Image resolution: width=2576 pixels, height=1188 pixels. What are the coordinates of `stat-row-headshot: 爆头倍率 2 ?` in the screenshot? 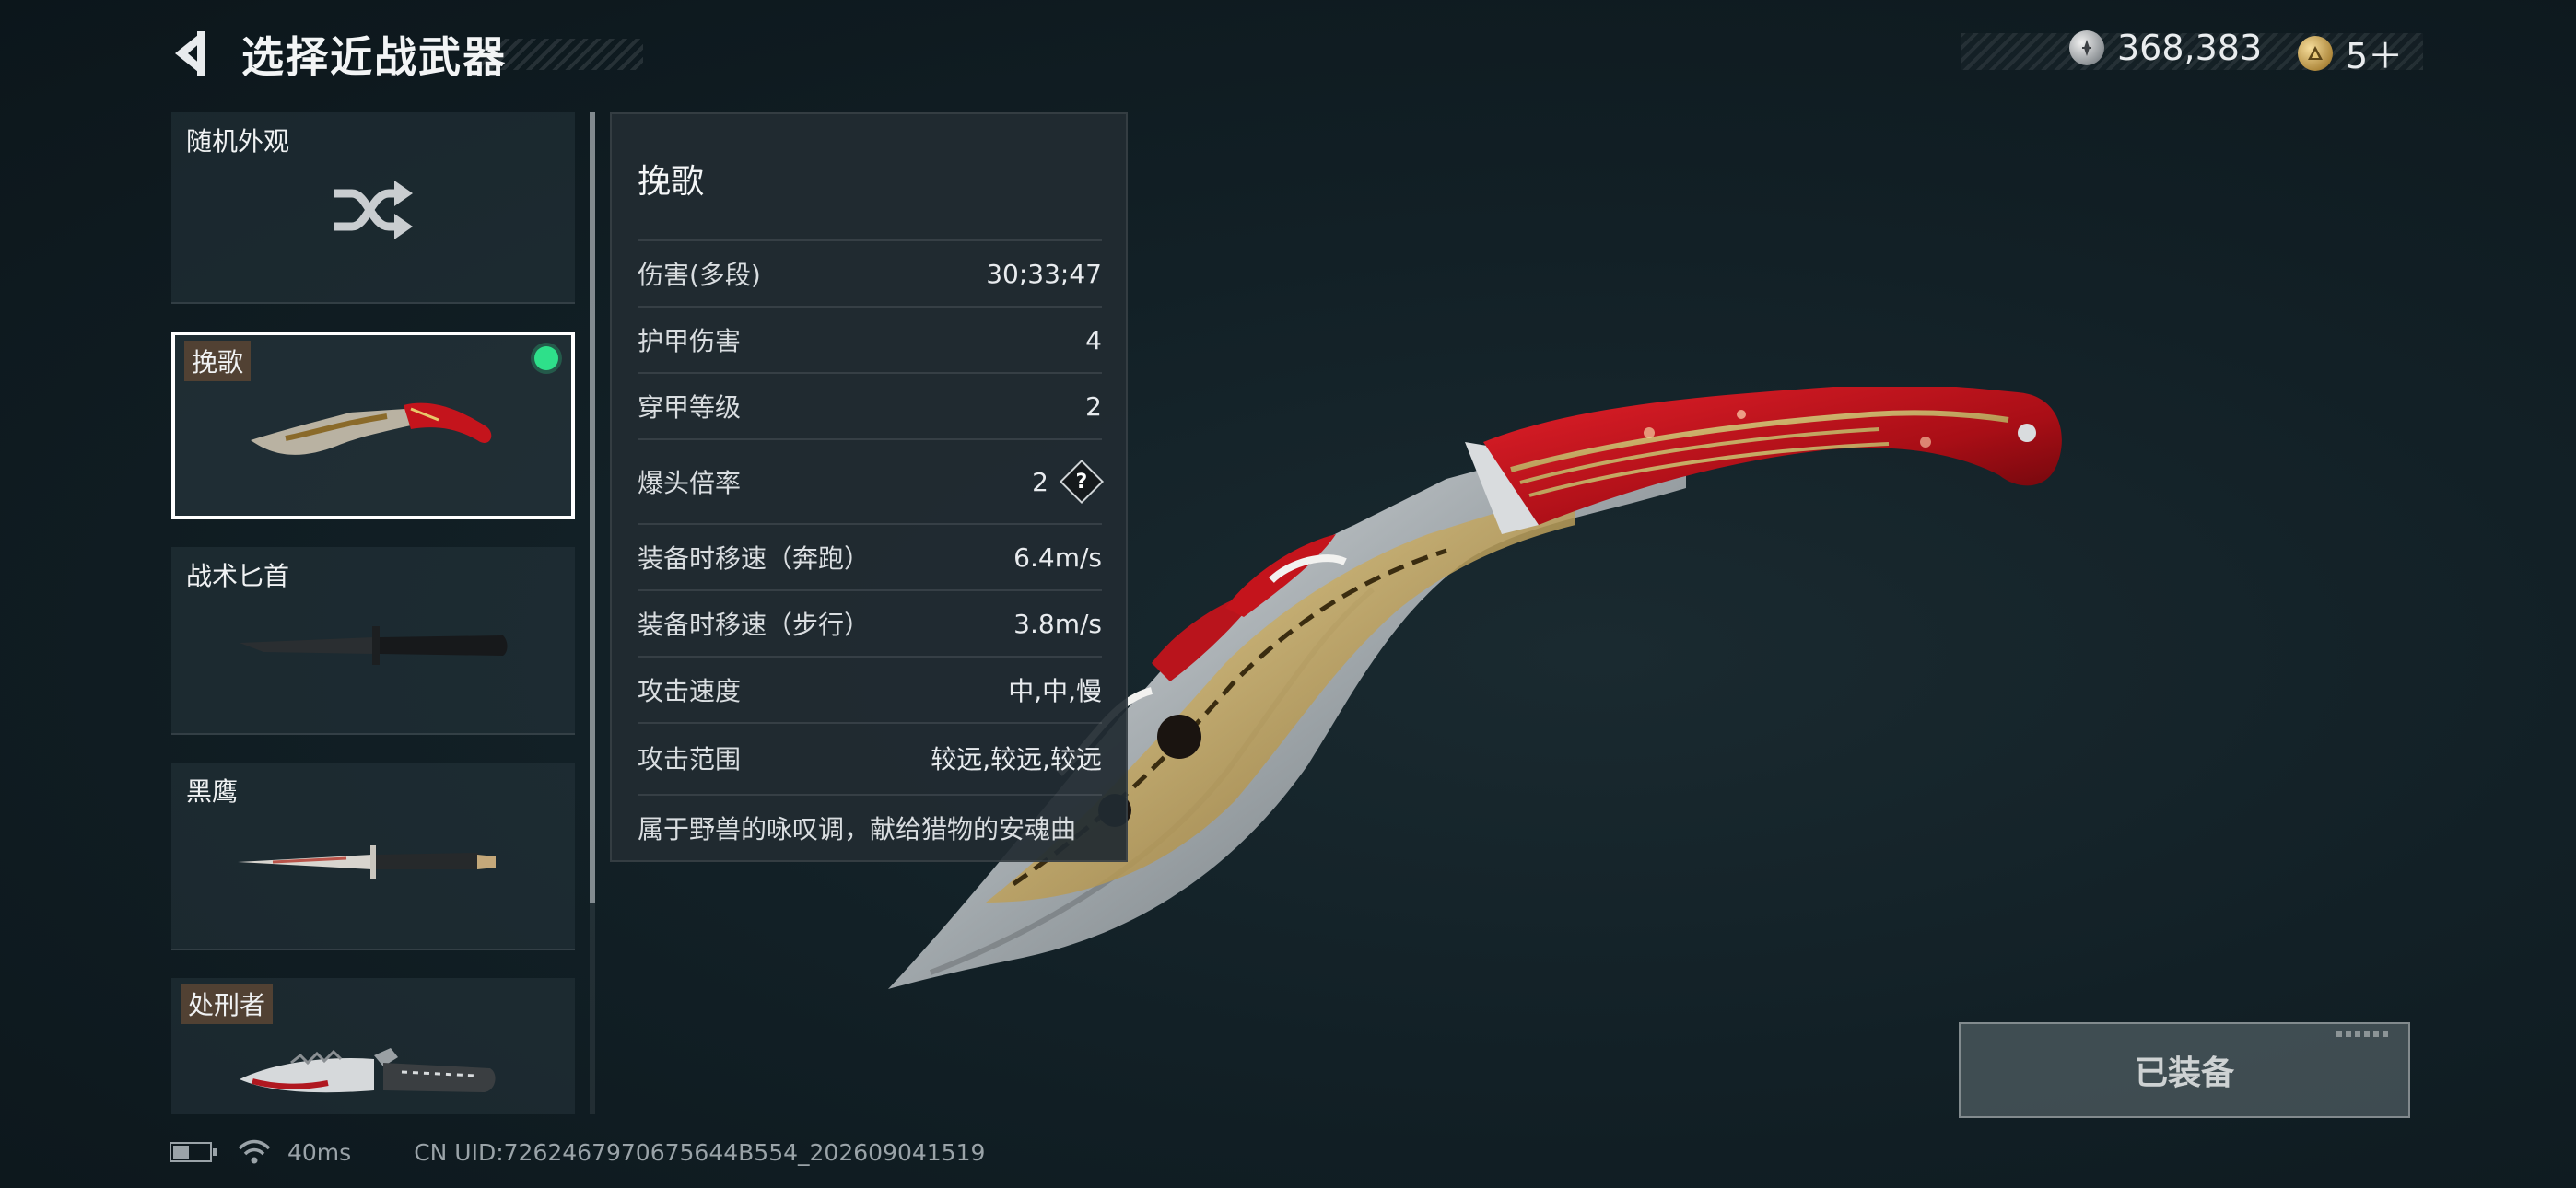 It's located at (871, 480).